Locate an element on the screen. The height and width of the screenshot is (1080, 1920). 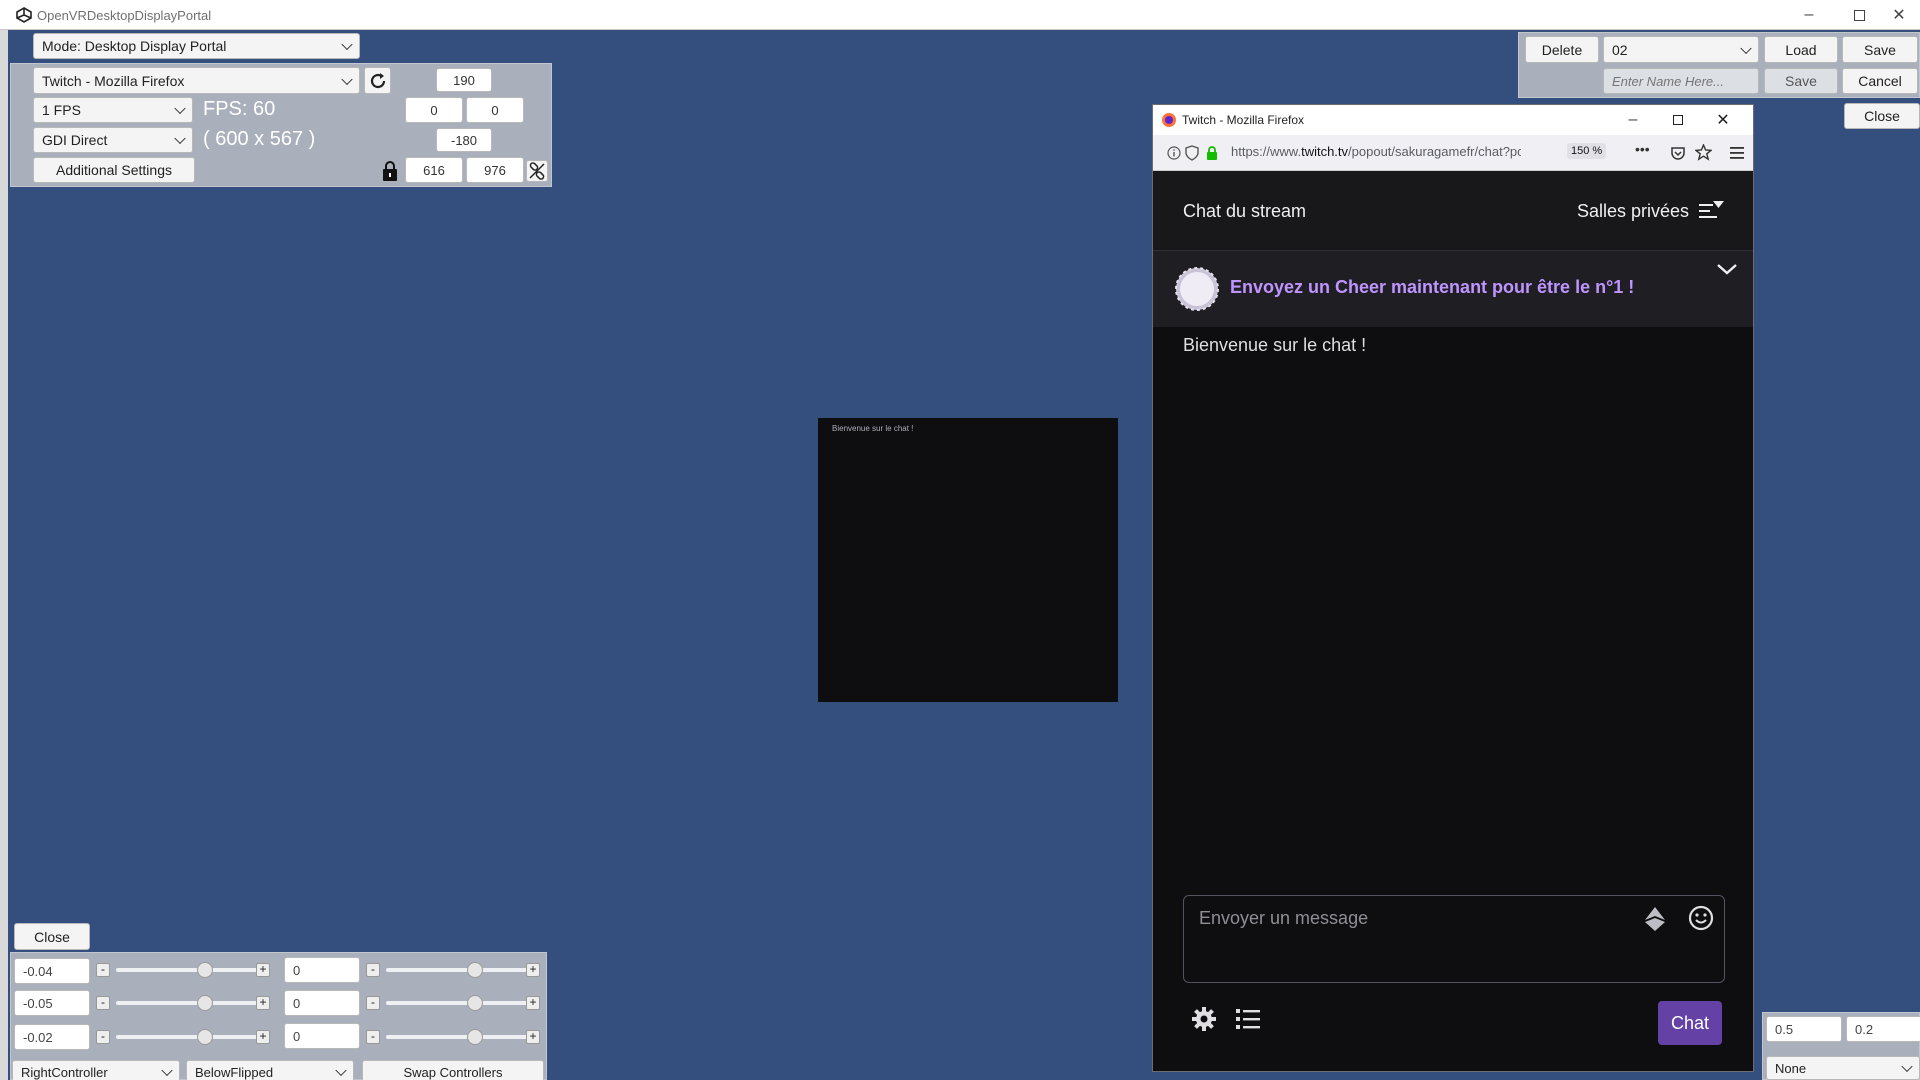
offset-left-field: -0.05 is located at coordinates (52, 1003).